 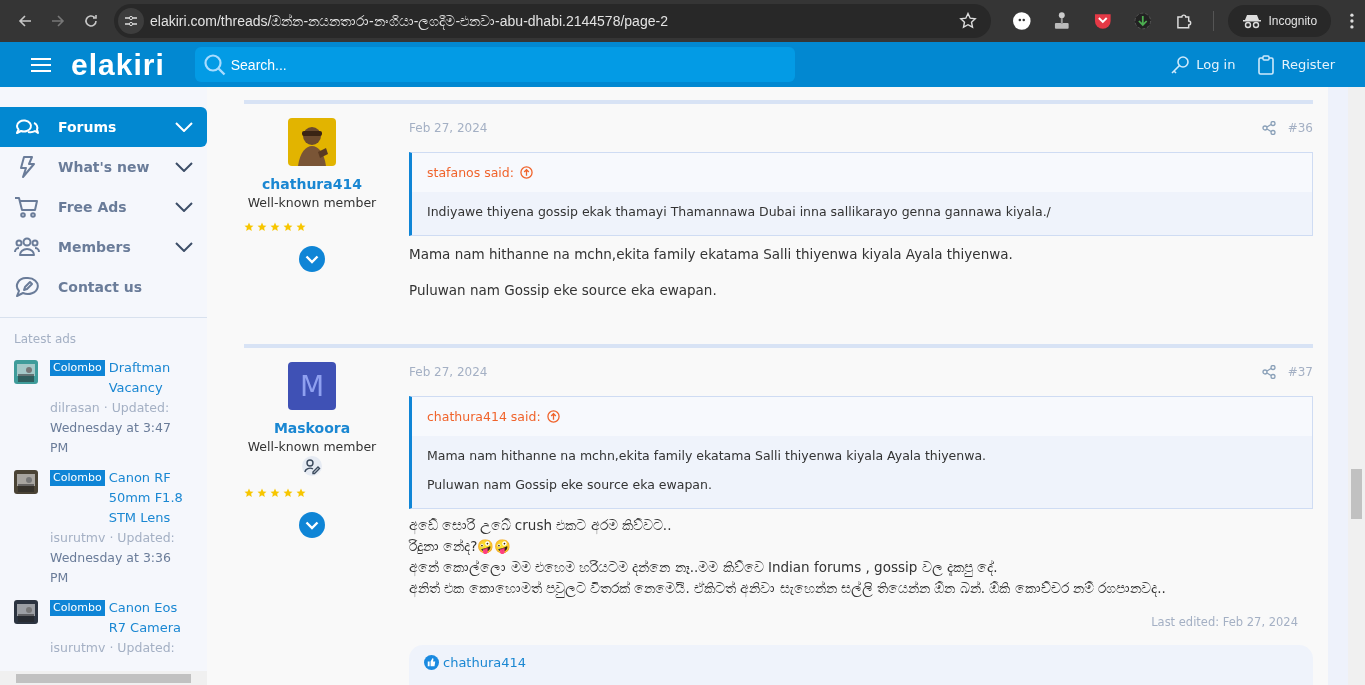 What do you see at coordinates (149, 618) in the screenshot?
I see `ad-title-link: Canon Eos R7 Camera` at bounding box center [149, 618].